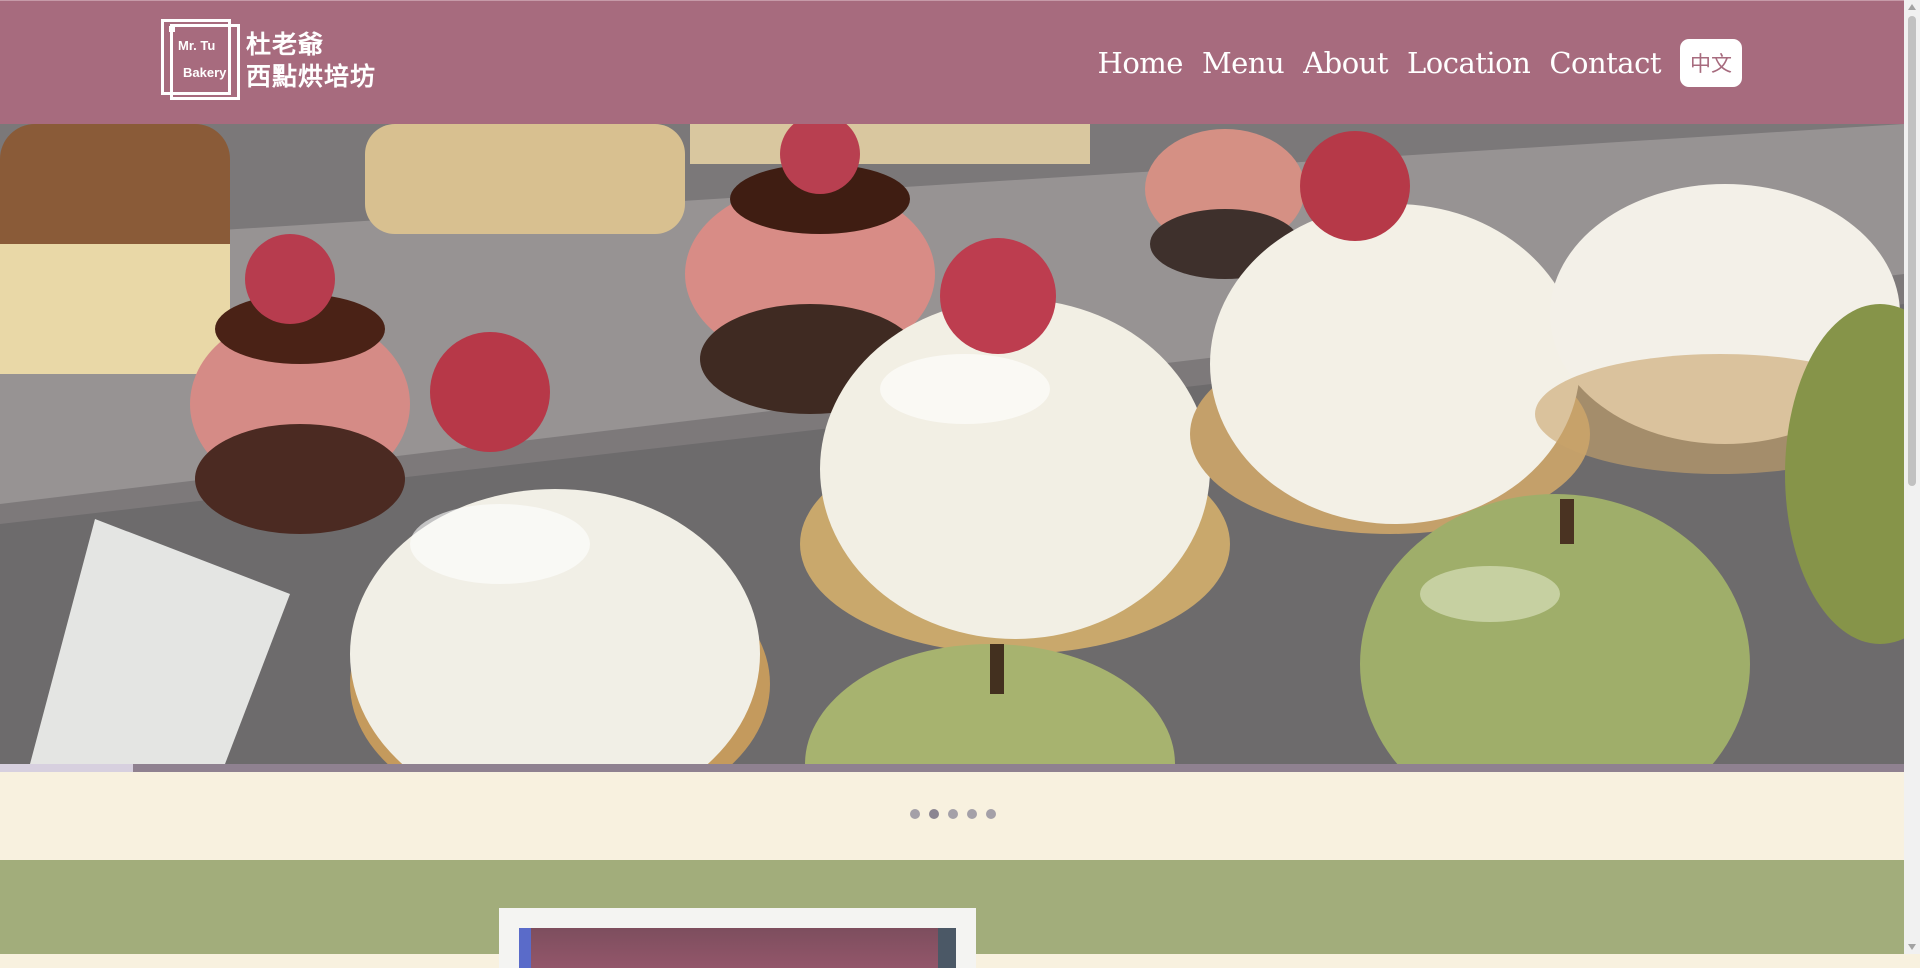  I want to click on bakery-logo: Mr. Tu Bakery 杜老爺 西點烘培坊, so click(276, 60).